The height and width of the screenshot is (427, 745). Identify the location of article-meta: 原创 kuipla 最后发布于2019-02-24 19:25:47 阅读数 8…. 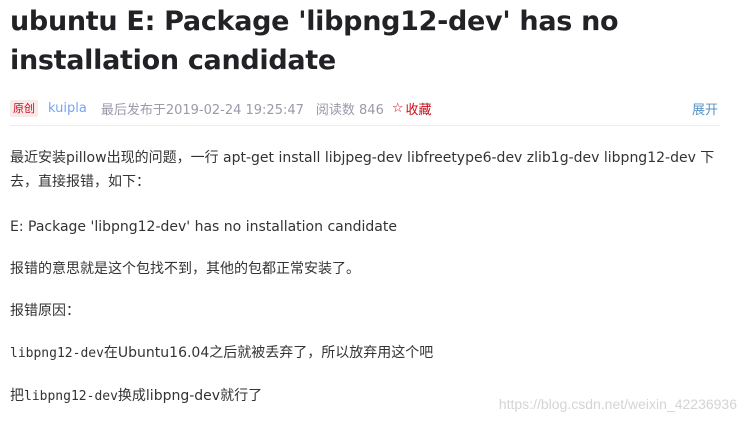
(374, 108).